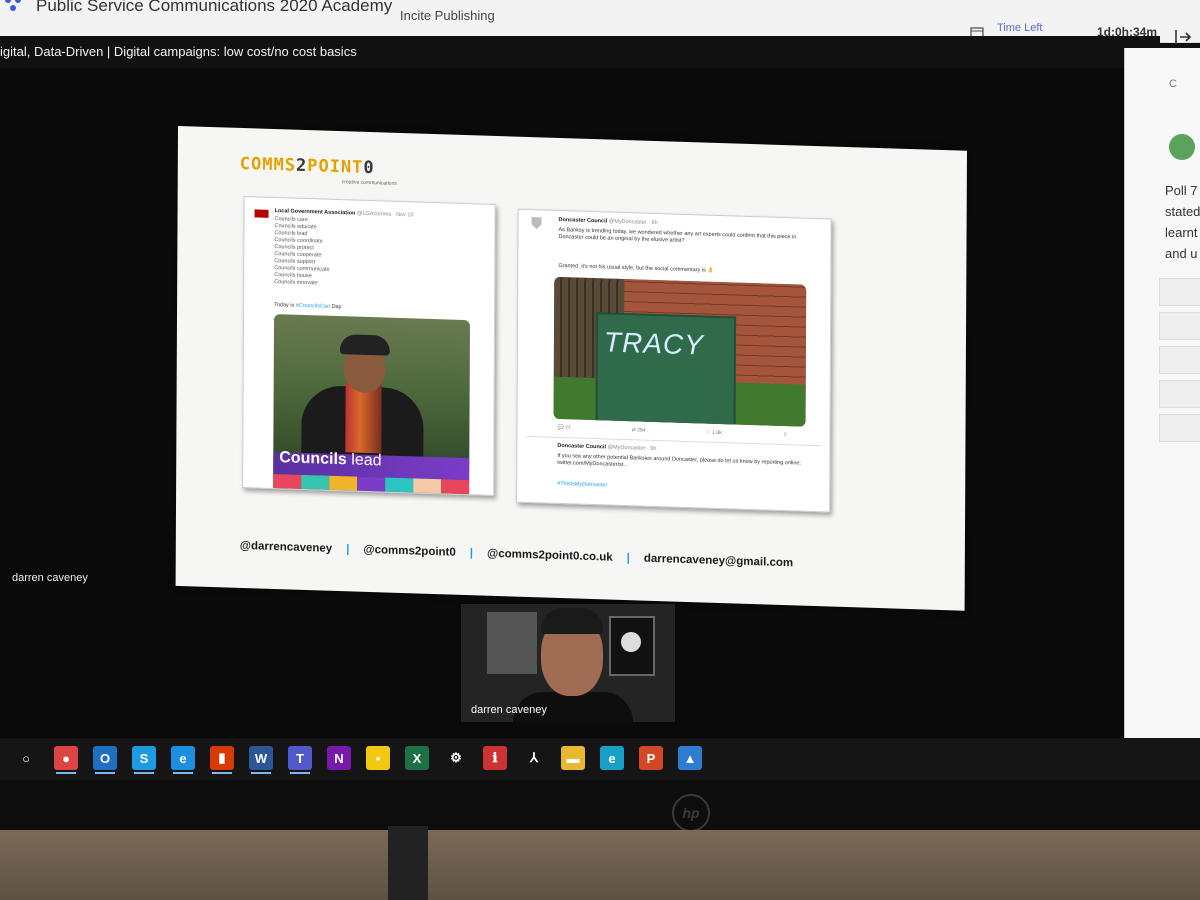 Image resolution: width=1200 pixels, height=900 pixels. What do you see at coordinates (1020, 28) in the screenshot?
I see `time-left-label: Time Left` at bounding box center [1020, 28].